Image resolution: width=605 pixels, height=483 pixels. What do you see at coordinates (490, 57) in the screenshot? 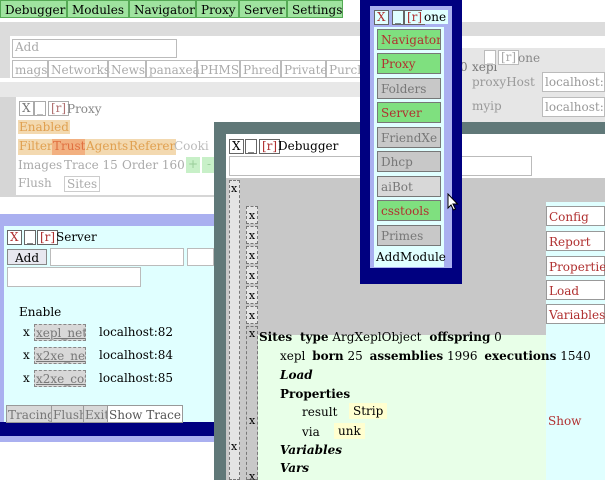
I see `settings-min-button: _` at bounding box center [490, 57].